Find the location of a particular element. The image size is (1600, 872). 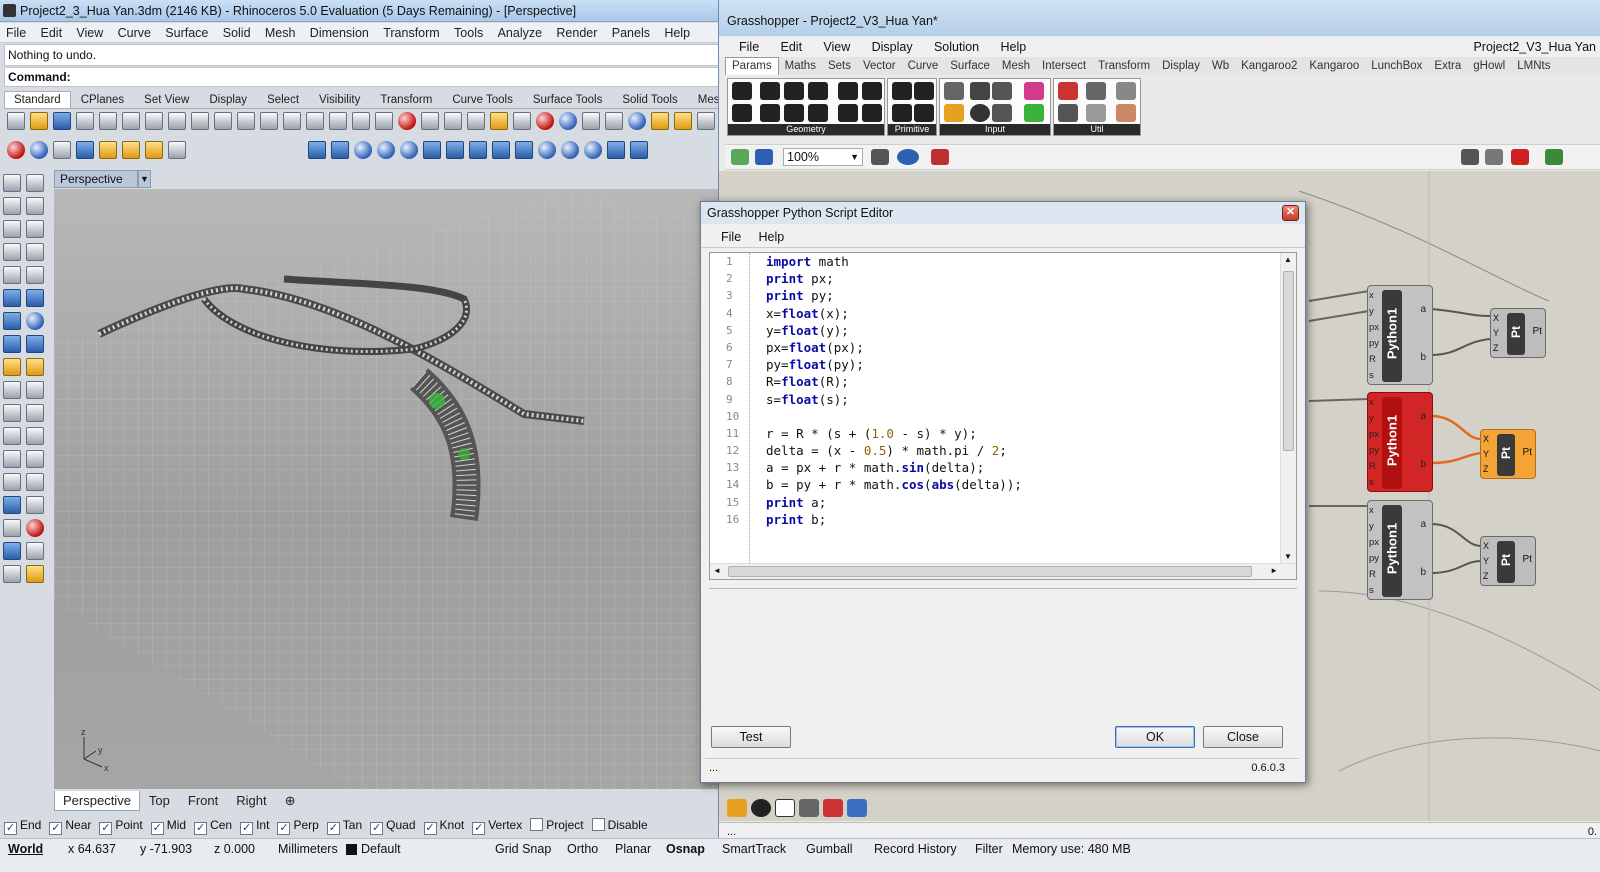

sphere-solid-icon is located at coordinates (362, 150).